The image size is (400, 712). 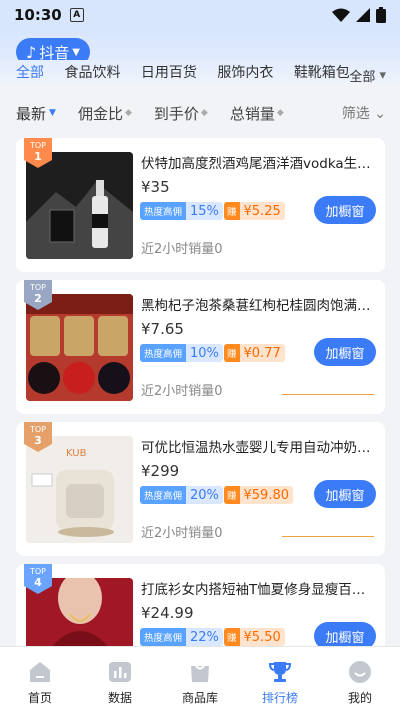 I want to click on tab-mine: 我的, so click(x=360, y=679).